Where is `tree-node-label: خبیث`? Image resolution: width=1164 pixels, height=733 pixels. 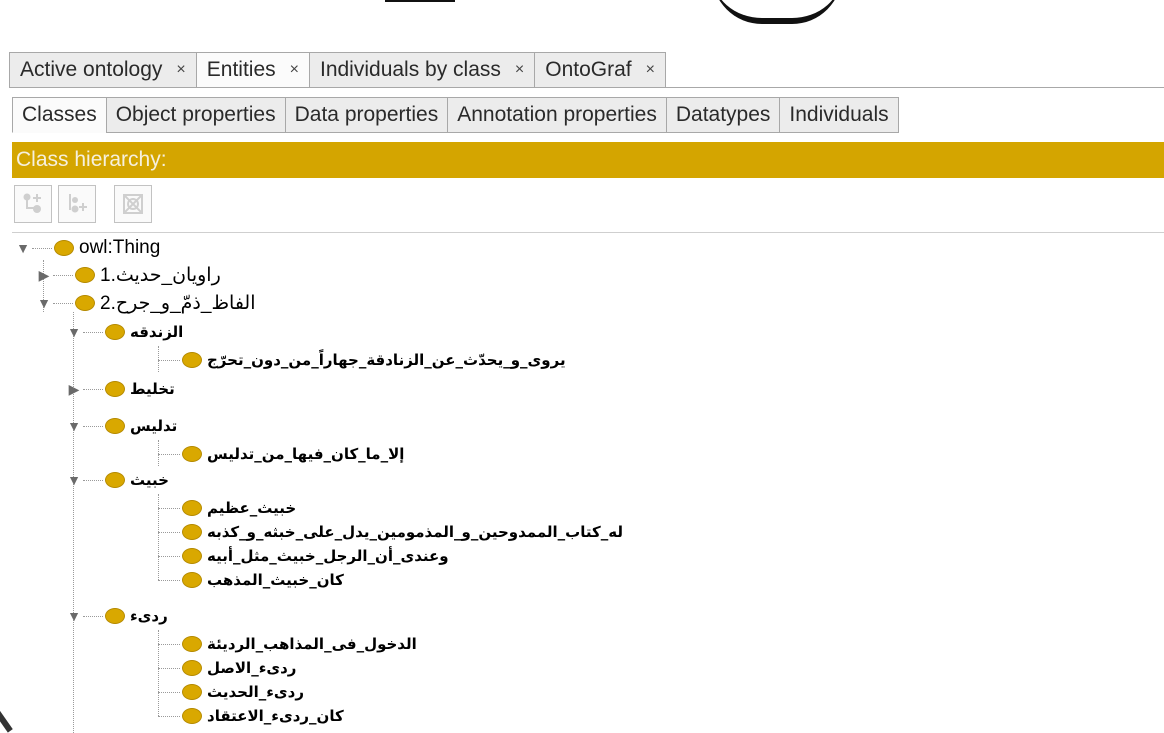 tree-node-label: خبیث is located at coordinates (149, 480).